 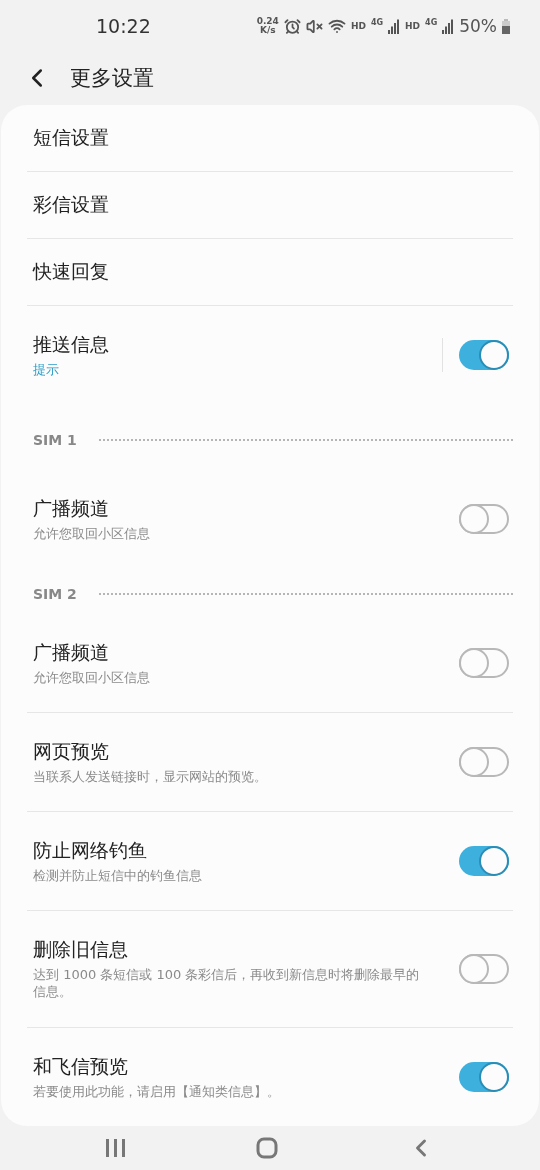 I want to click on setting-title: 和飞信预览, so click(x=81, y=1066).